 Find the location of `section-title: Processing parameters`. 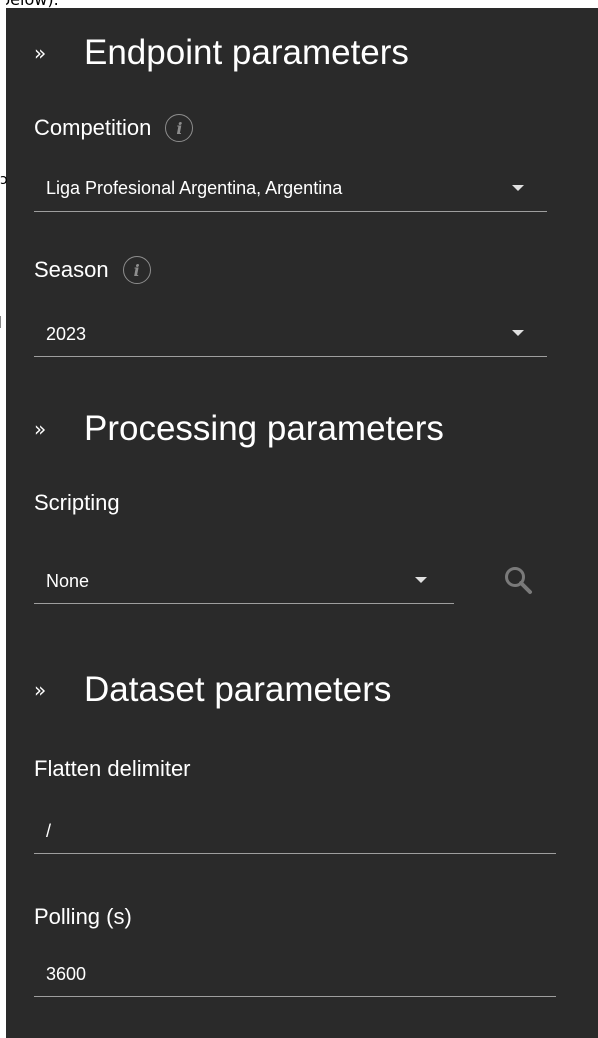

section-title: Processing parameters is located at coordinates (264, 428).